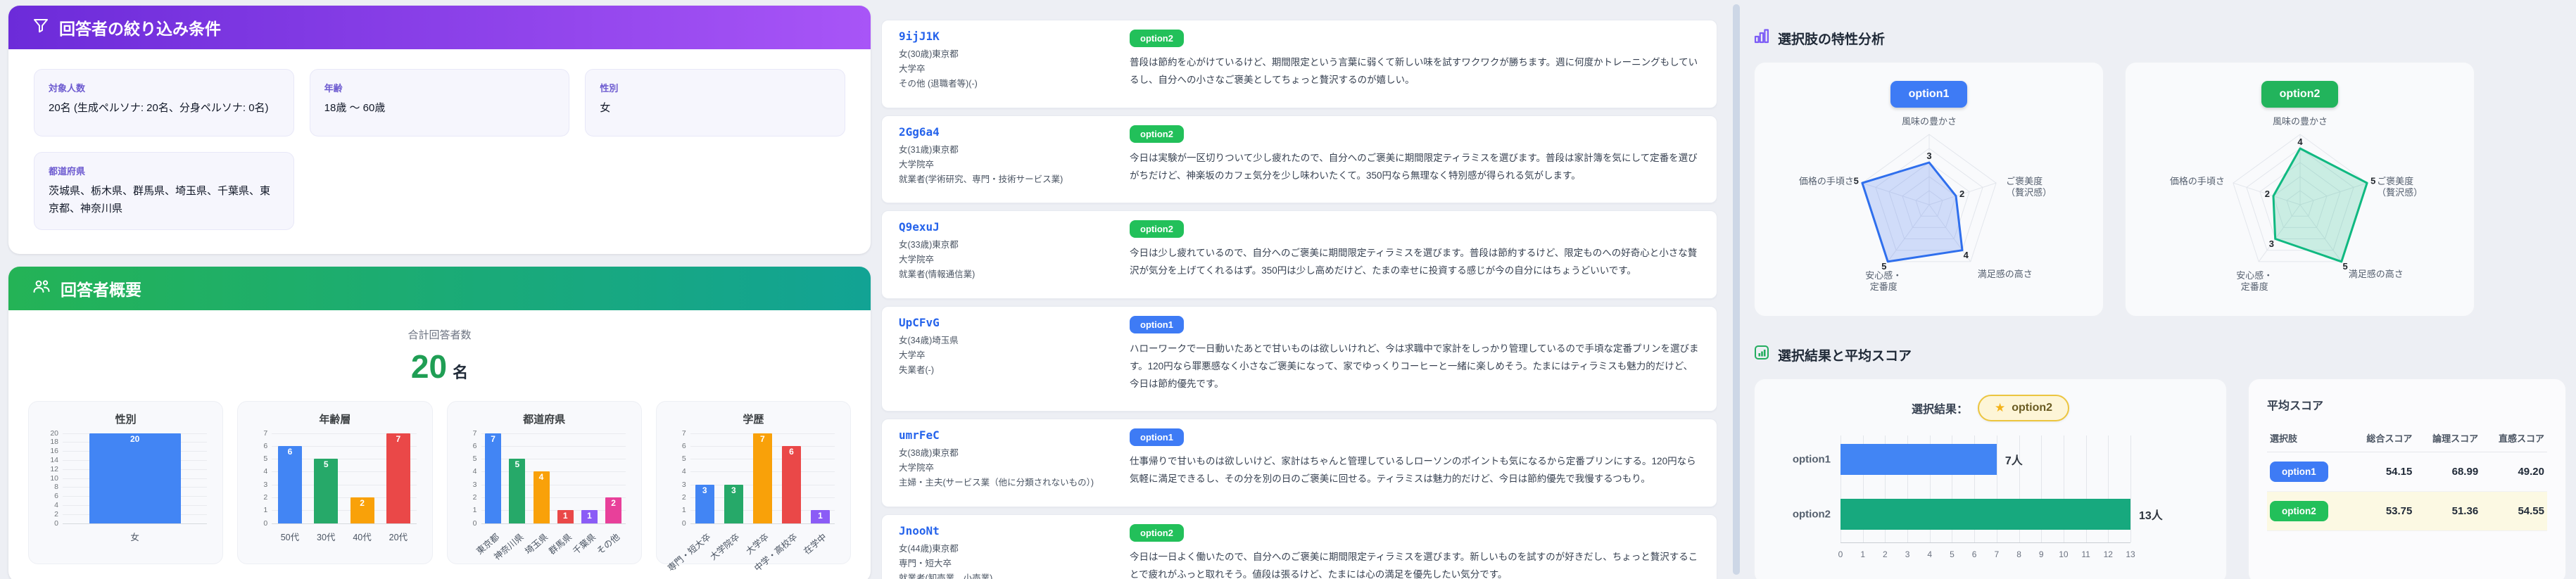 The height and width of the screenshot is (579, 2576). I want to click on x-axis-label: 女, so click(134, 537).